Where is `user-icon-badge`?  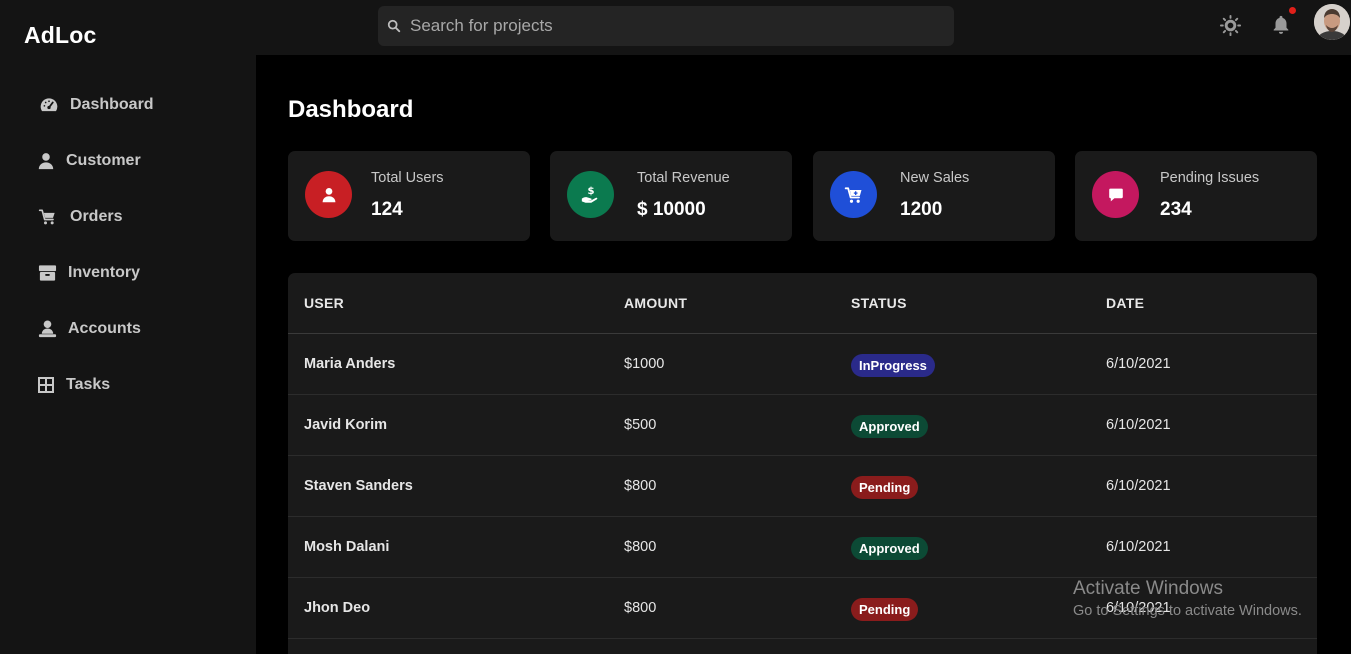 user-icon-badge is located at coordinates (328, 194).